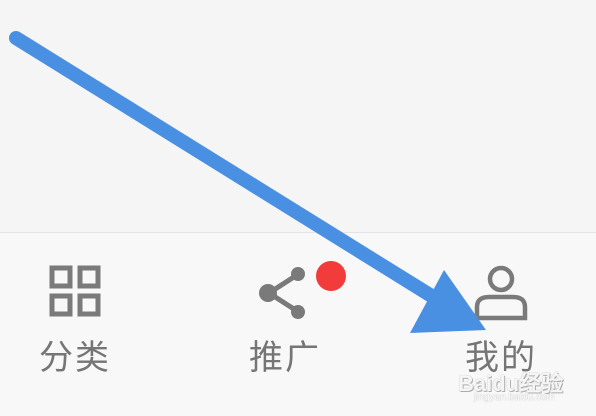  Describe the element at coordinates (75, 291) in the screenshot. I see `grid-icon` at that location.